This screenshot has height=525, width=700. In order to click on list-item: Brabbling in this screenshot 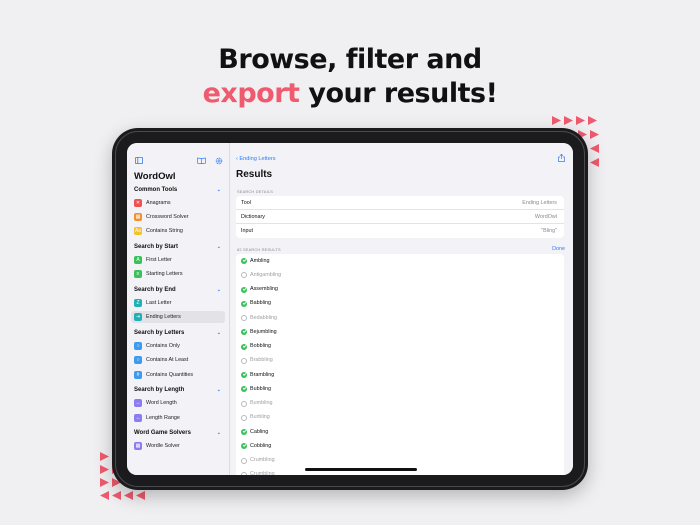, I will do `click(400, 361)`.